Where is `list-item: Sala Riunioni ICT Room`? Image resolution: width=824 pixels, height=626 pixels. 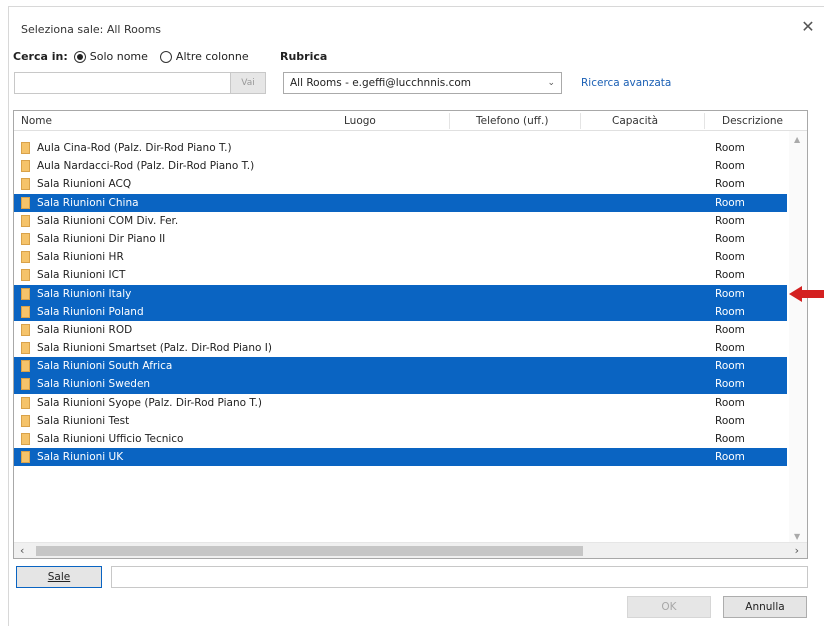 list-item: Sala Riunioni ICT Room is located at coordinates (400, 275).